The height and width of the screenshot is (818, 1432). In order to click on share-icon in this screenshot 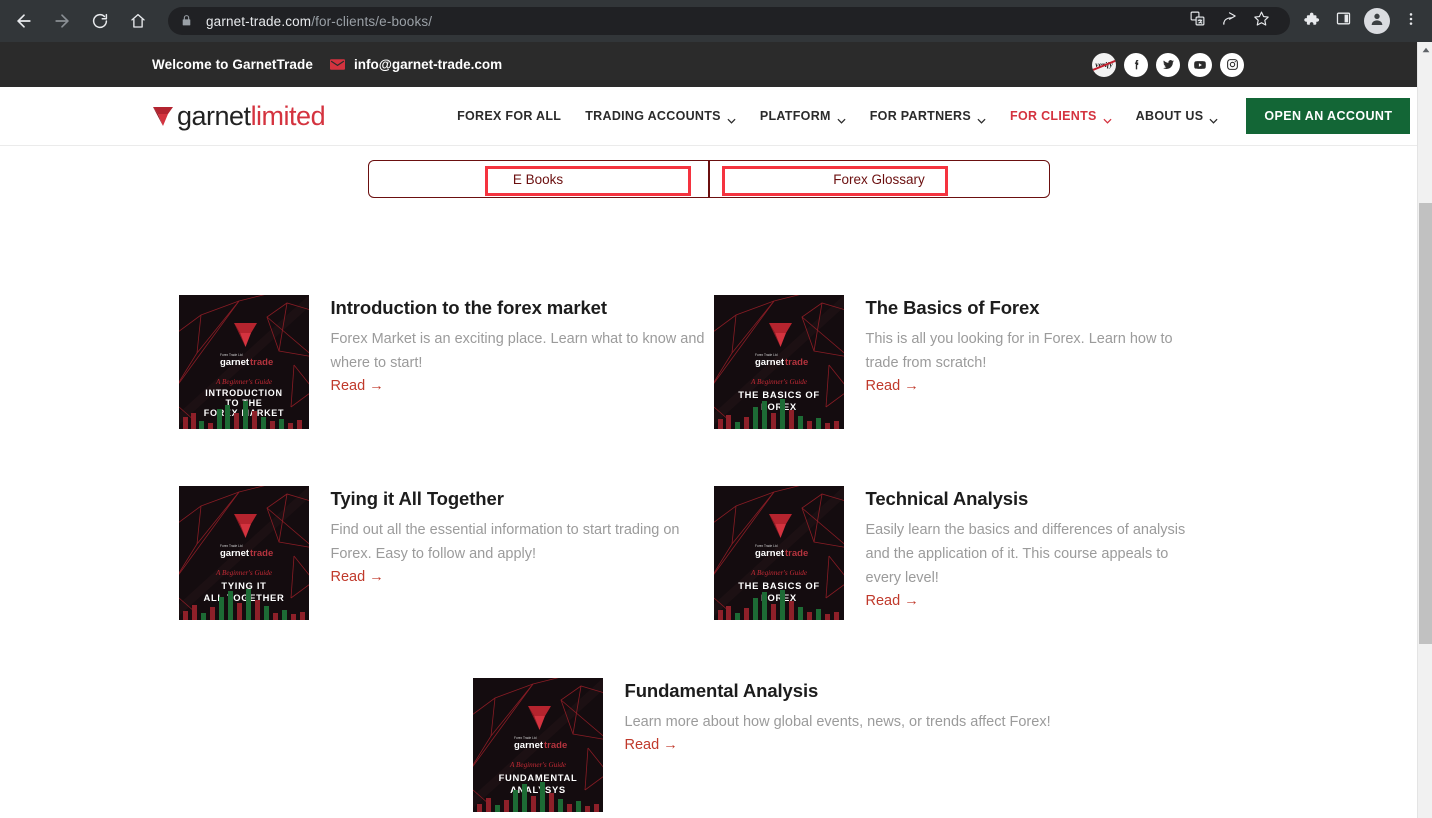, I will do `click(1229, 21)`.